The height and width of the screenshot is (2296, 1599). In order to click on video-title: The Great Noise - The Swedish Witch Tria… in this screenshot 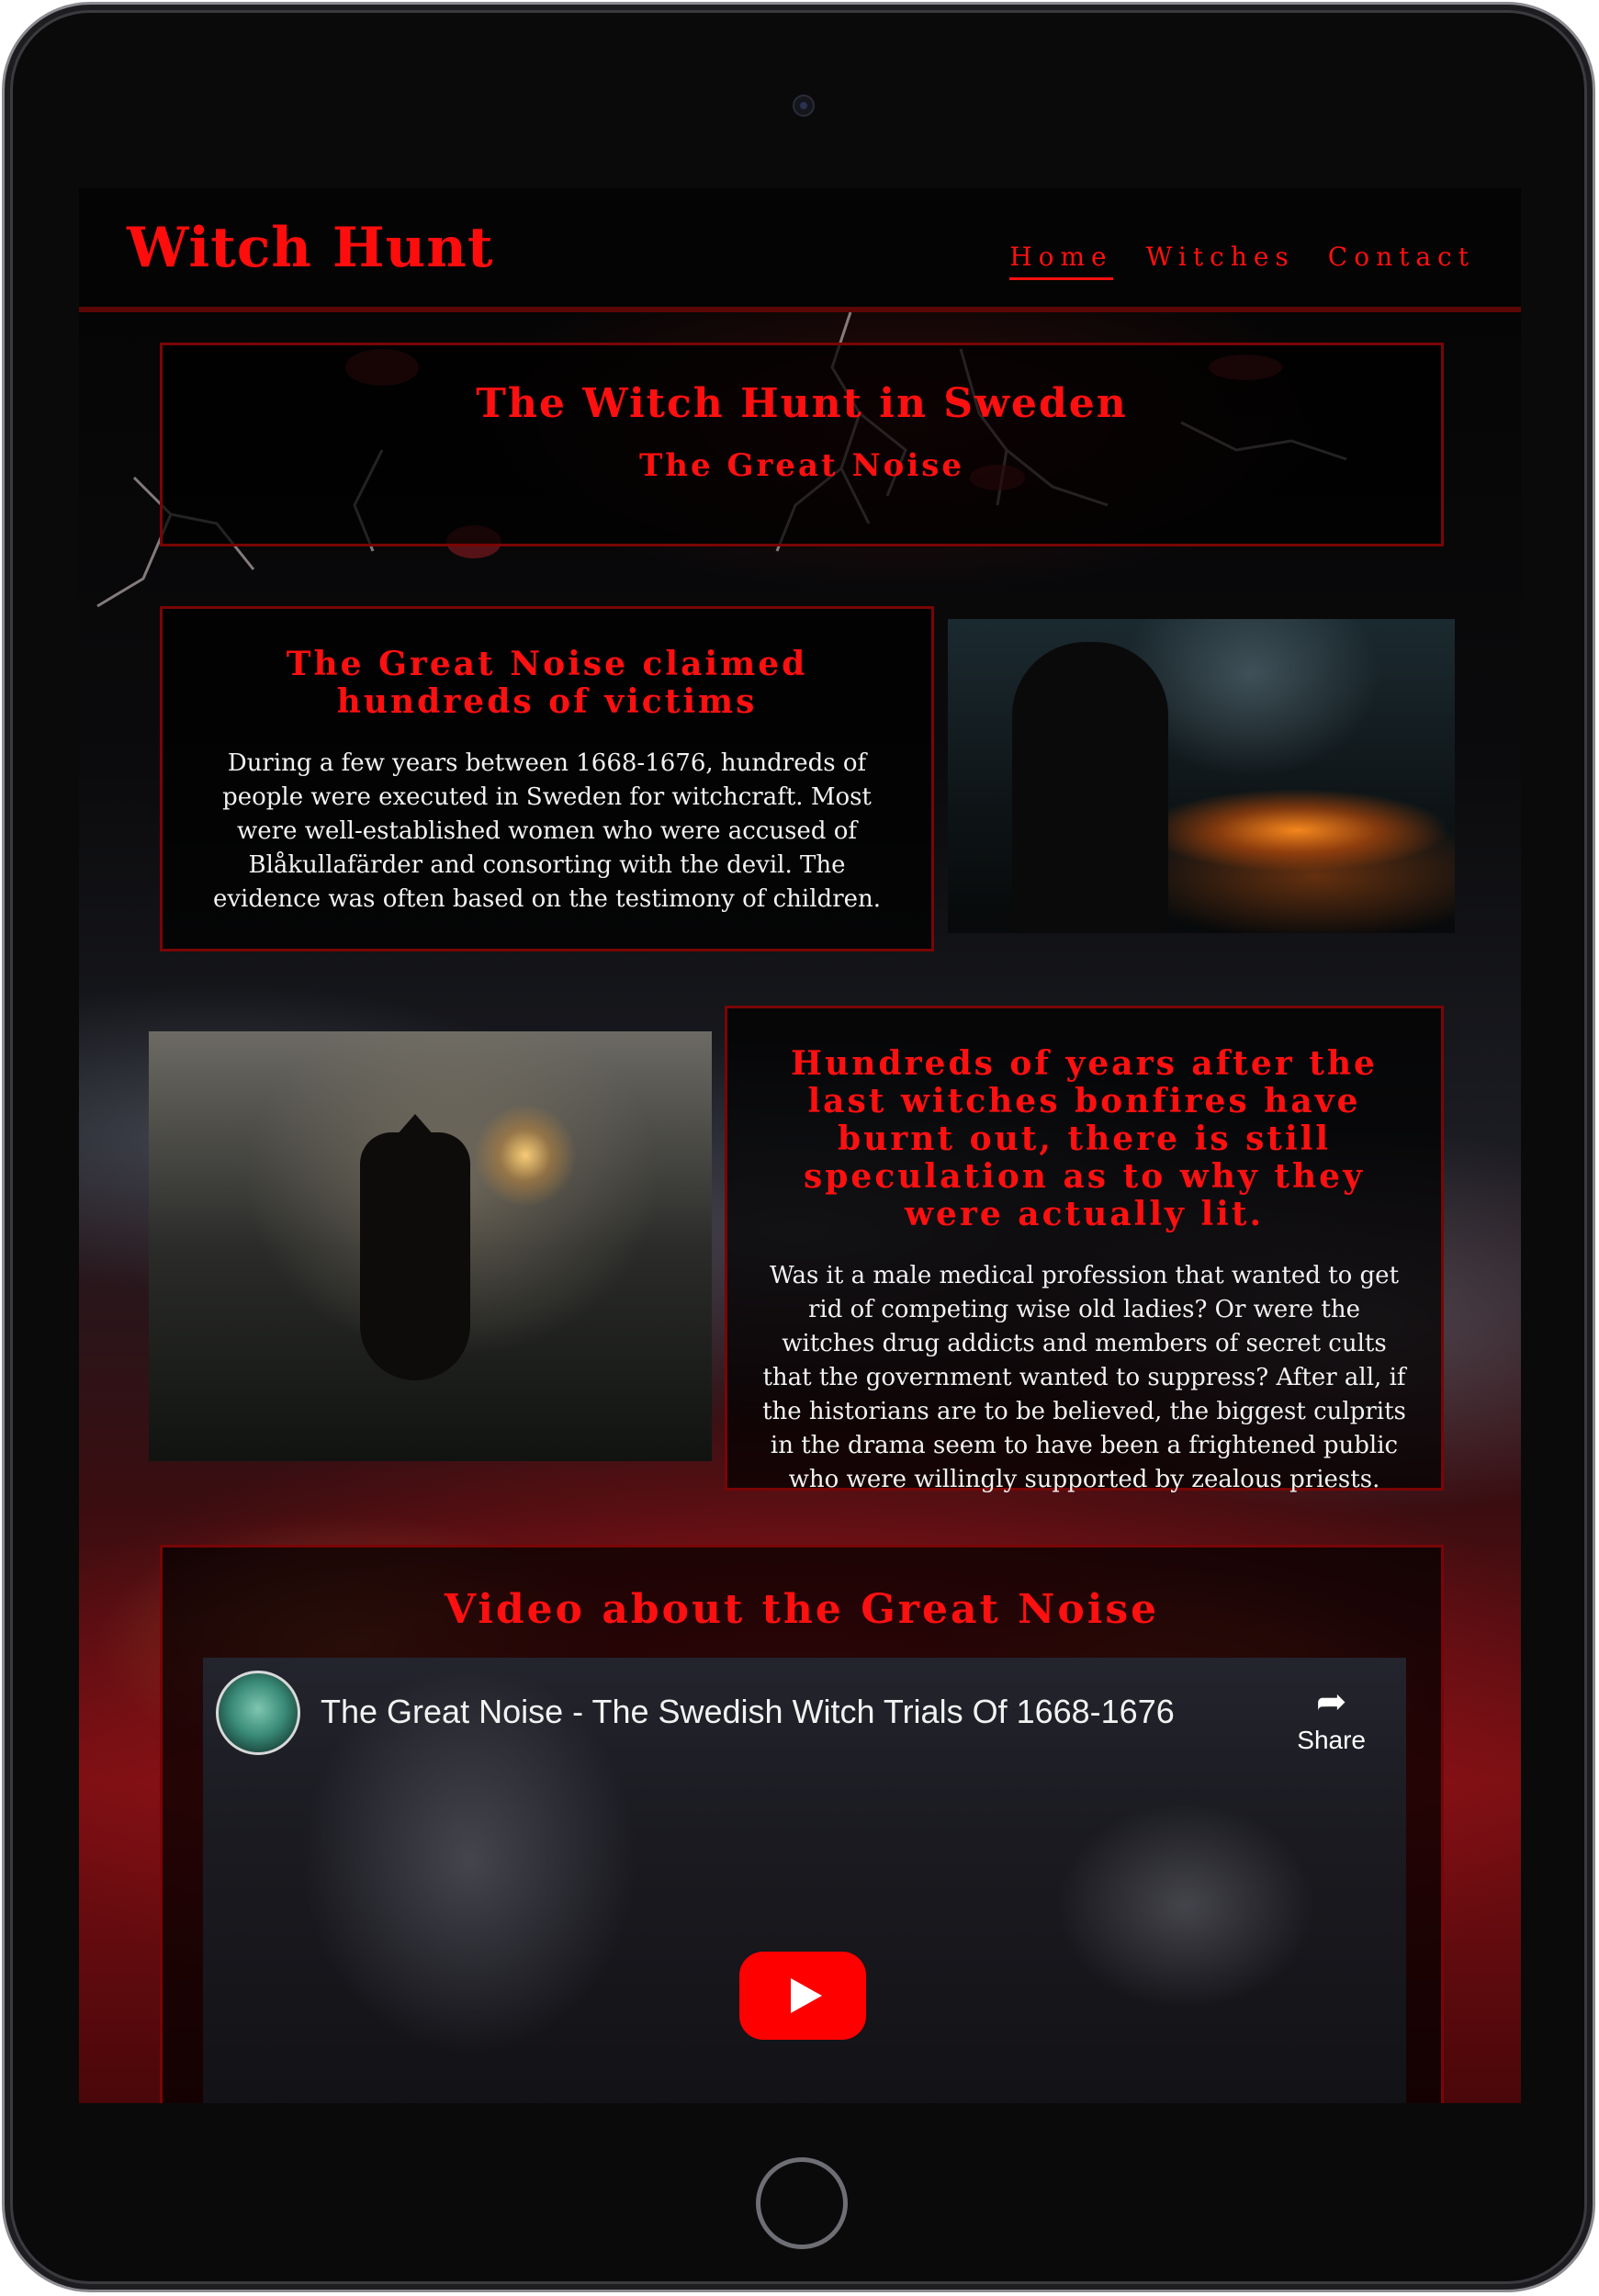, I will do `click(748, 1712)`.